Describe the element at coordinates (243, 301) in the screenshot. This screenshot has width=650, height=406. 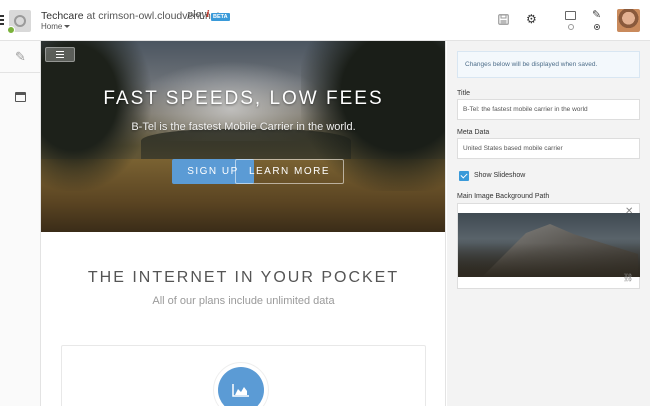
I see `section-subtitle: All of our plans include unlimited data` at that location.